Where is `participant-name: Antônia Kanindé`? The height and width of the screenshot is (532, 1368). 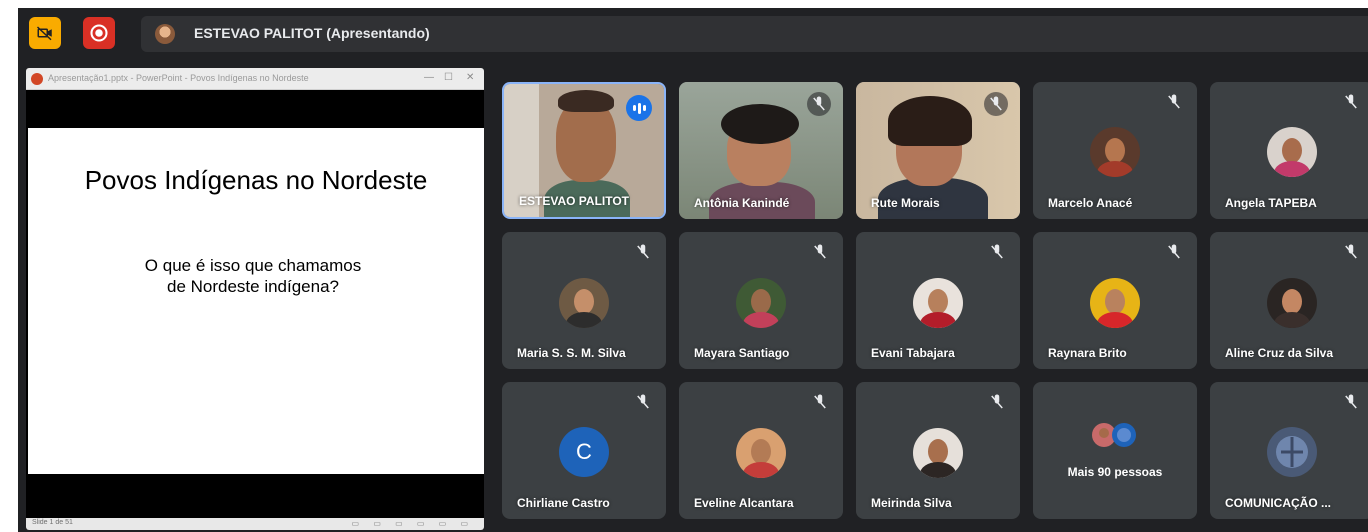 participant-name: Antônia Kanindé is located at coordinates (742, 203).